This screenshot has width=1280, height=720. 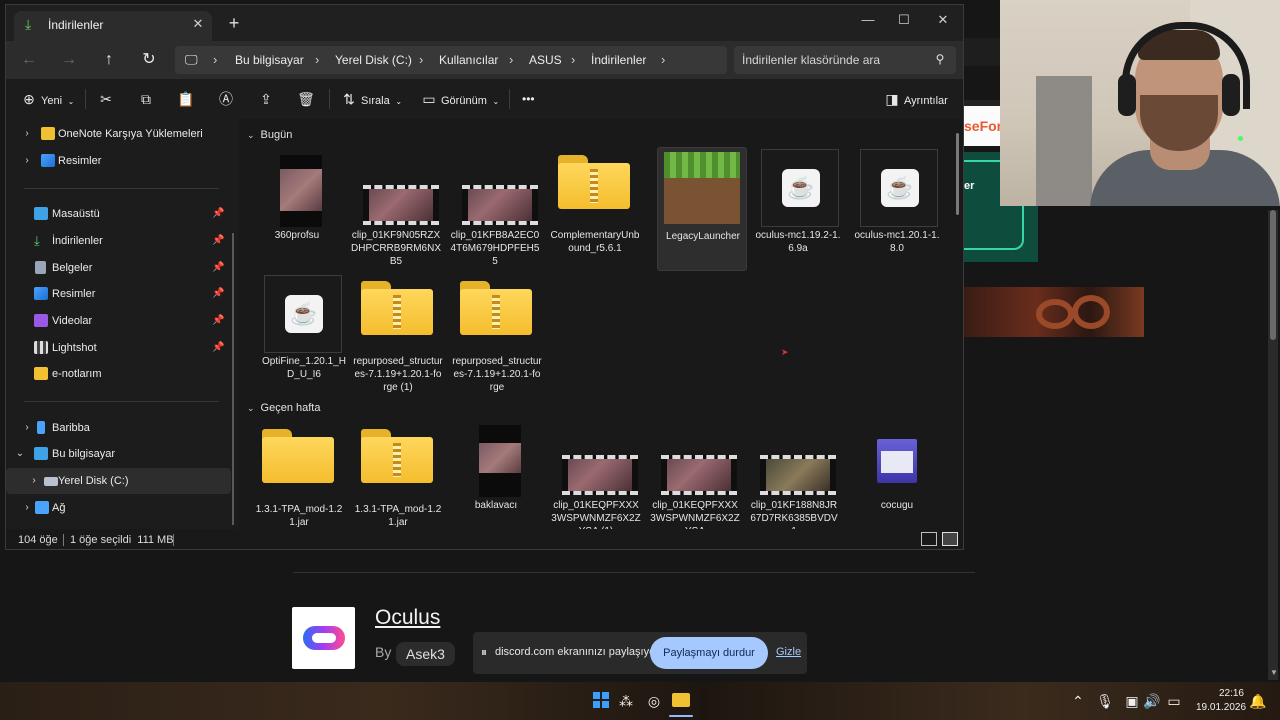 What do you see at coordinates (118, 294) in the screenshot?
I see `sidebar-item-pictures-quick: Resimler 📌` at bounding box center [118, 294].